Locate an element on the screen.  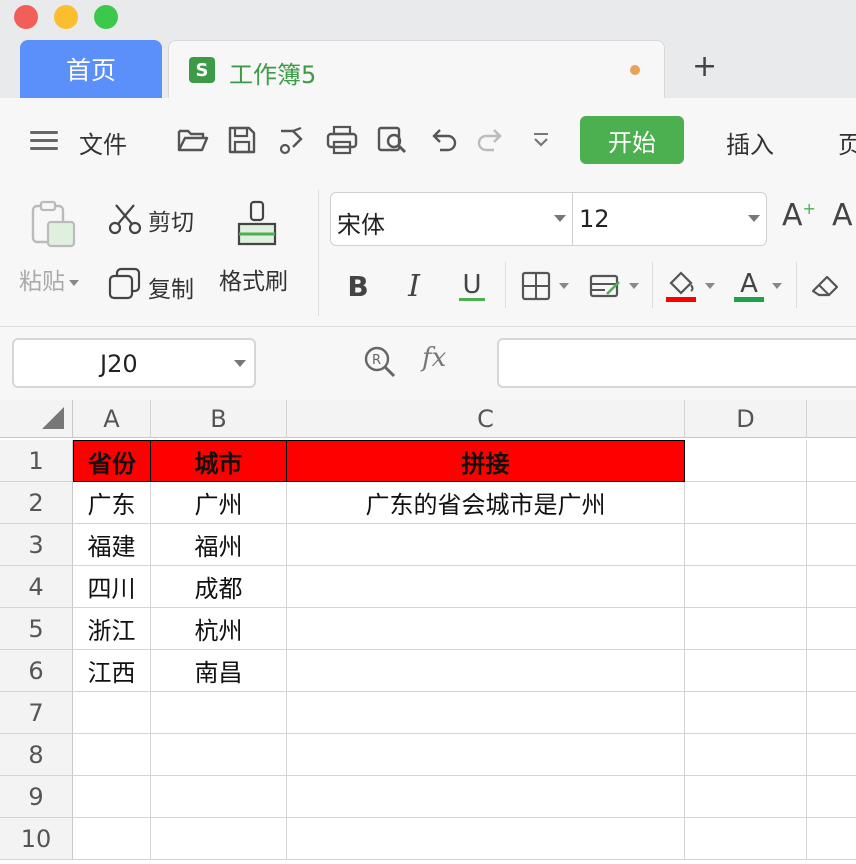
more-icon is located at coordinates (541, 140).